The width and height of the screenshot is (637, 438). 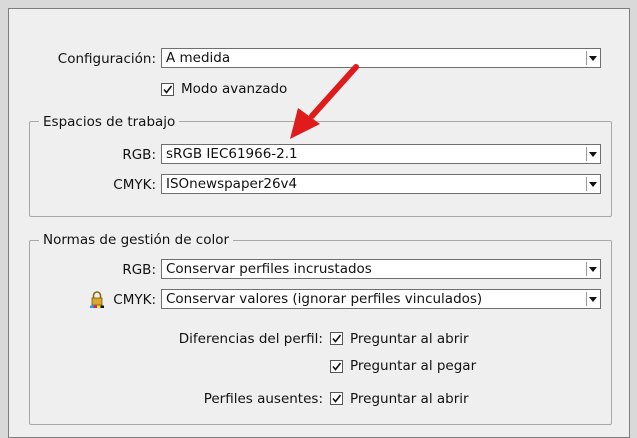 What do you see at coordinates (324, 101) in the screenshot?
I see `red-arrow-icon` at bounding box center [324, 101].